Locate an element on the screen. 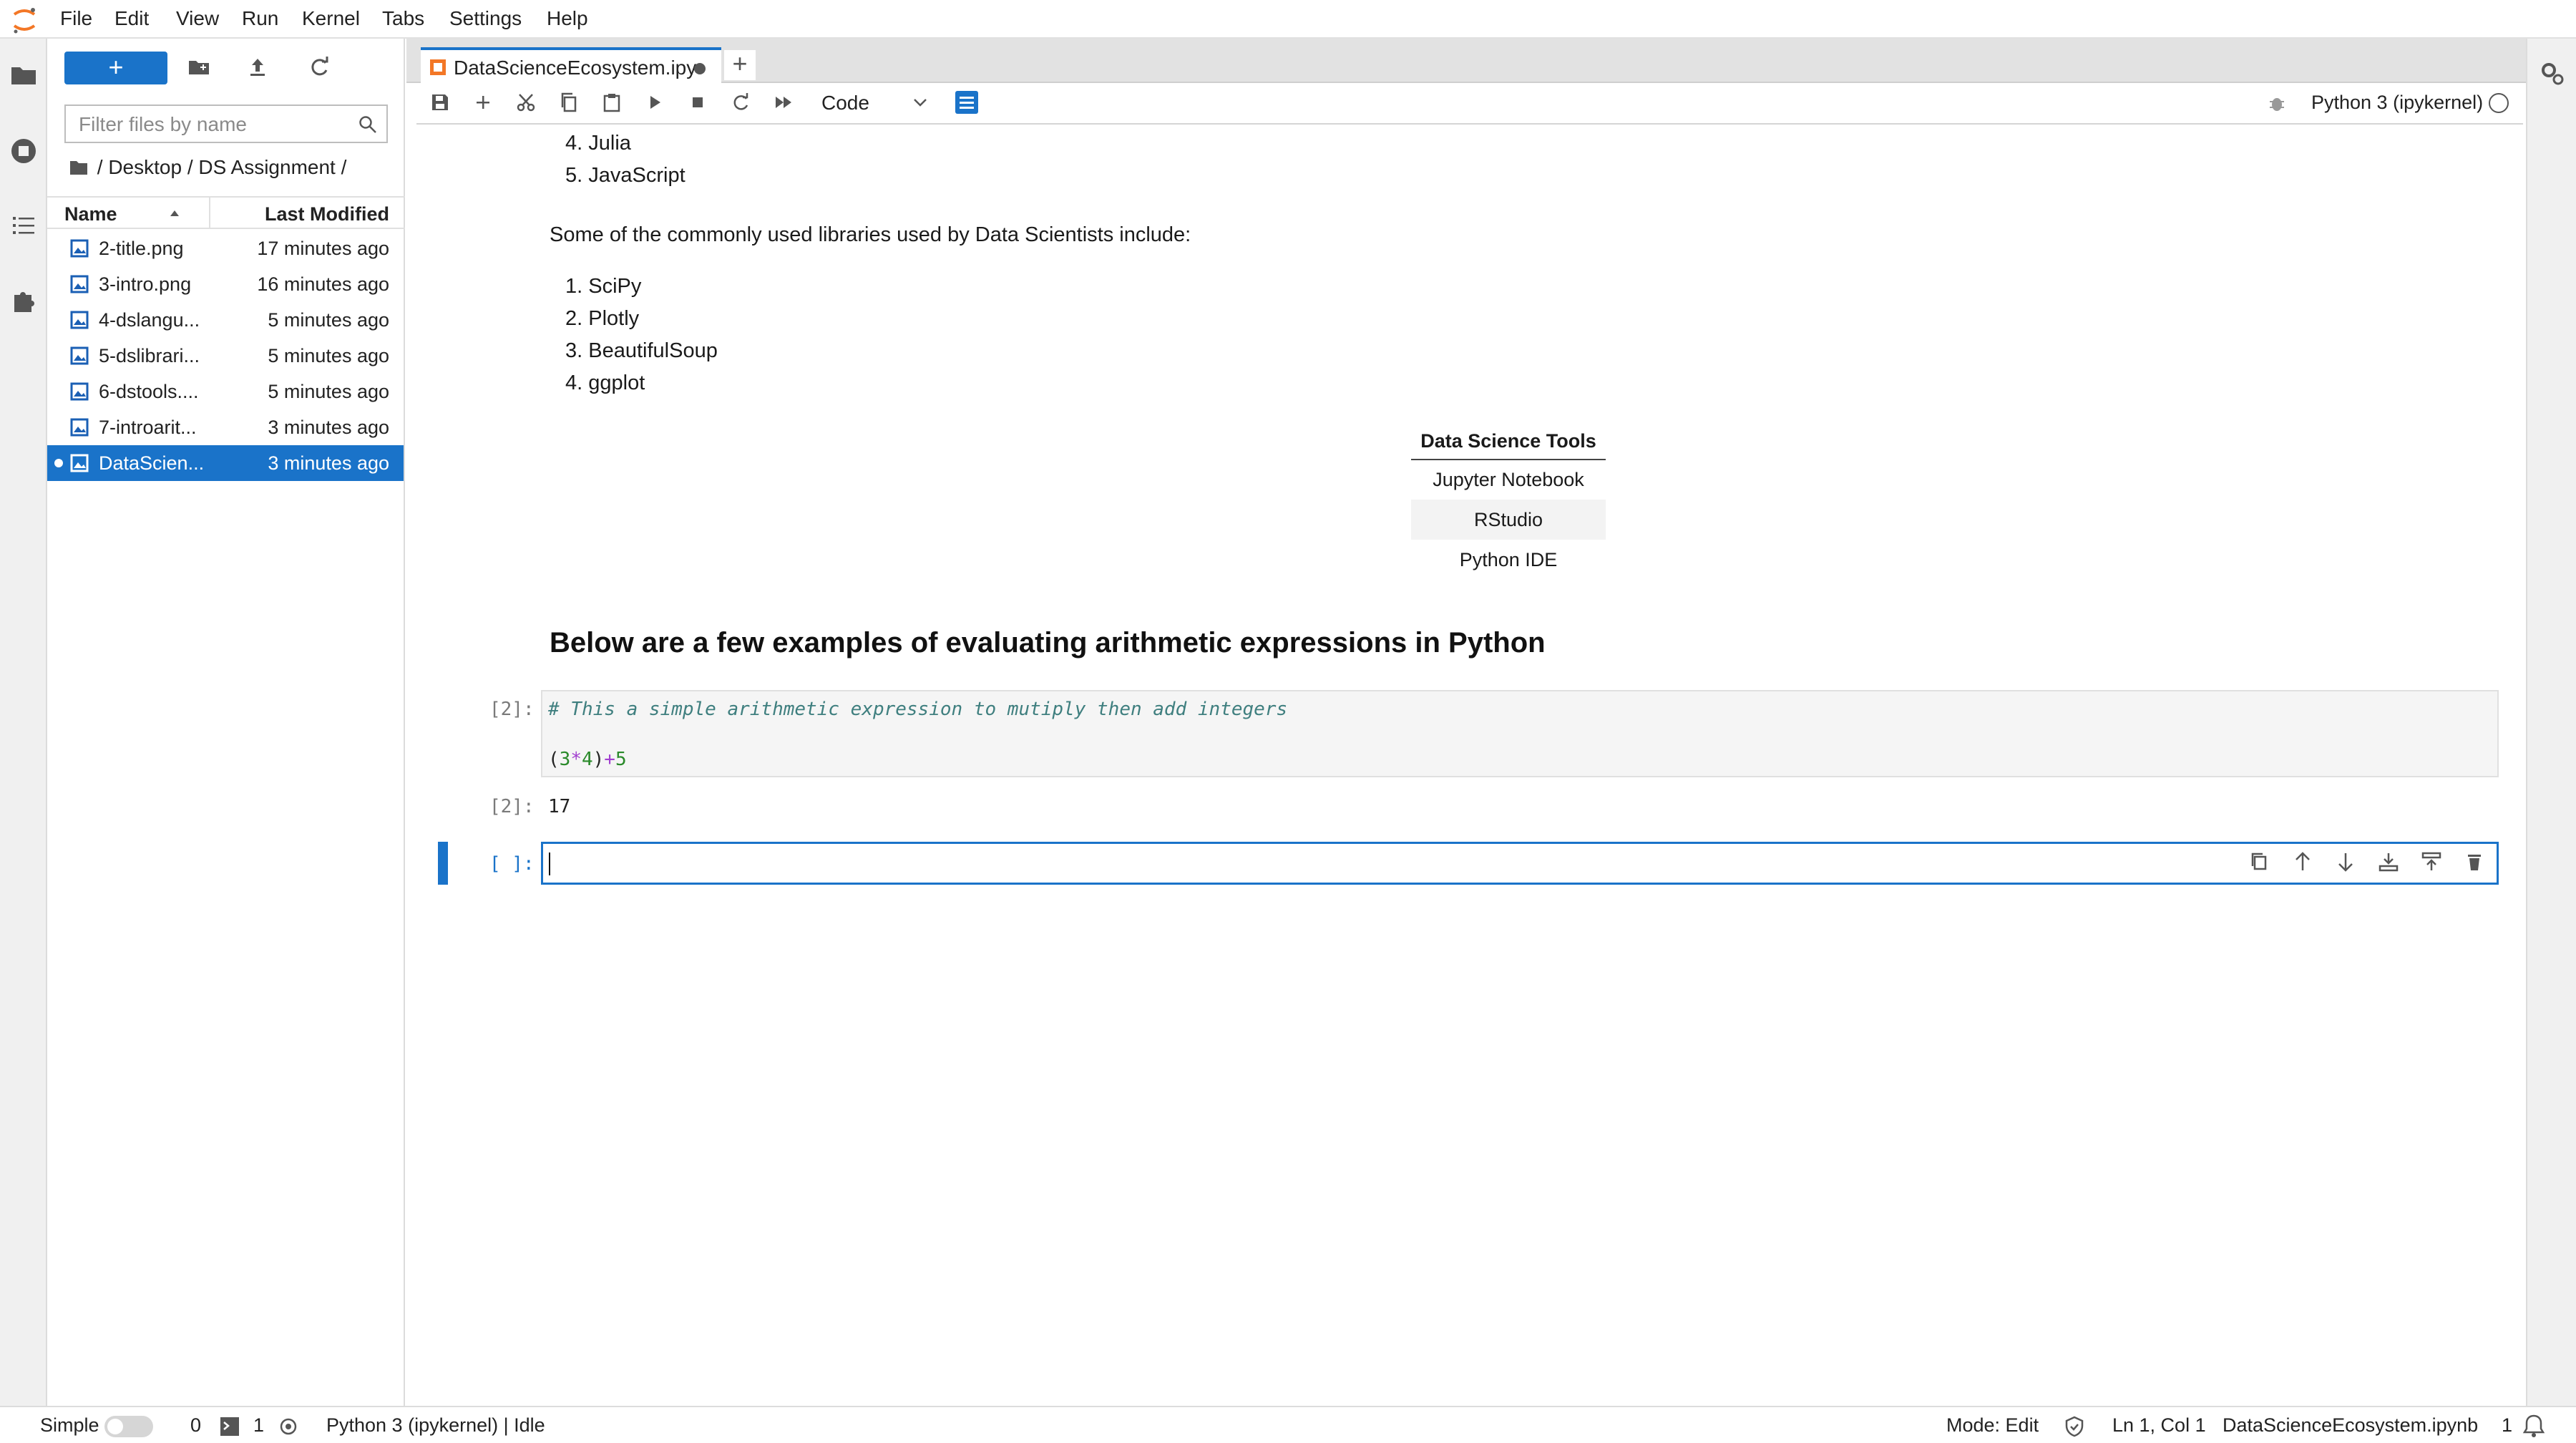  code-number: 5 is located at coordinates (621, 759).